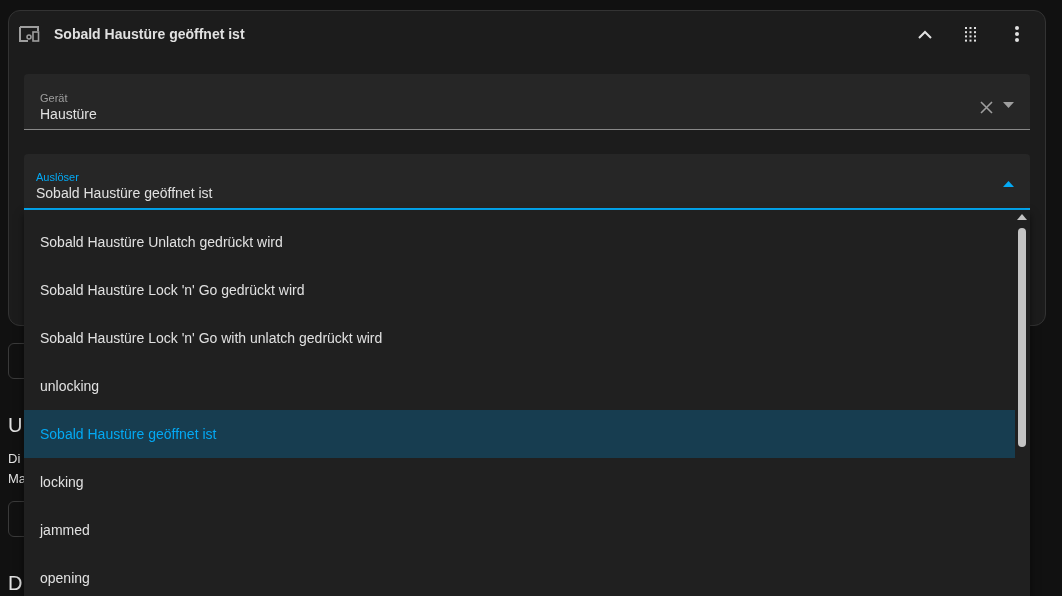 This screenshot has height=596, width=1062. I want to click on menu-item: opening, so click(519, 575).